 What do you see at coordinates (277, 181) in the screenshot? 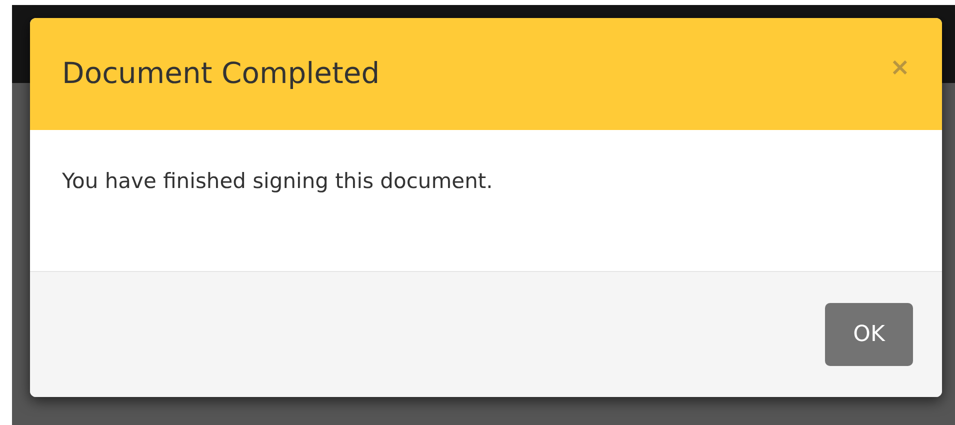
I see `dialog-message: You have finished signing this document.` at bounding box center [277, 181].